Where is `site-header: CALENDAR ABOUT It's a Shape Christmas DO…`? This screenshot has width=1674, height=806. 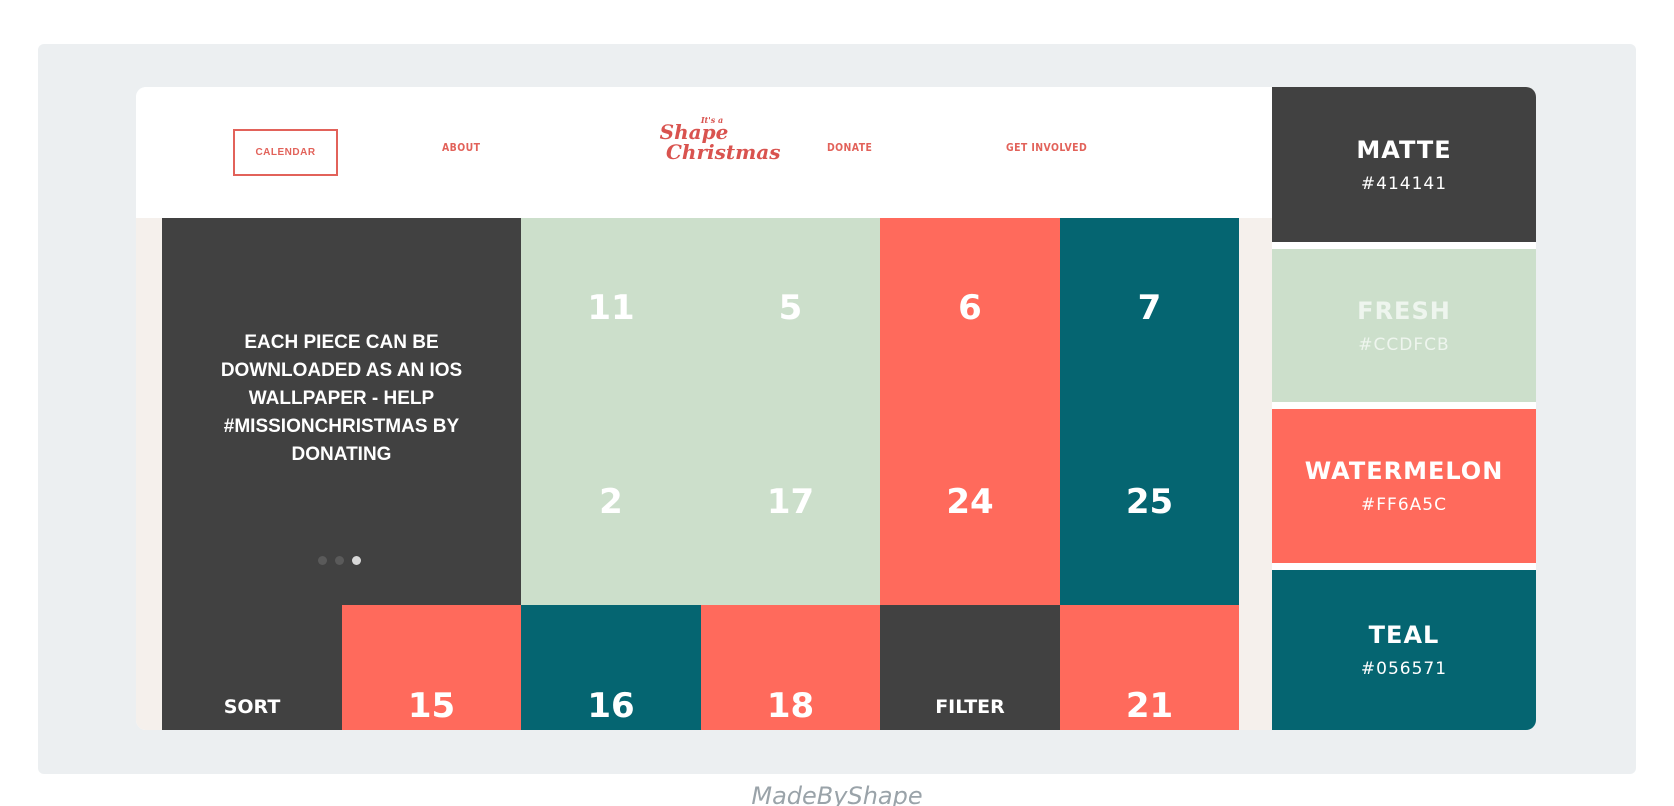 site-header: CALENDAR ABOUT It's a Shape Christmas DO… is located at coordinates (704, 152).